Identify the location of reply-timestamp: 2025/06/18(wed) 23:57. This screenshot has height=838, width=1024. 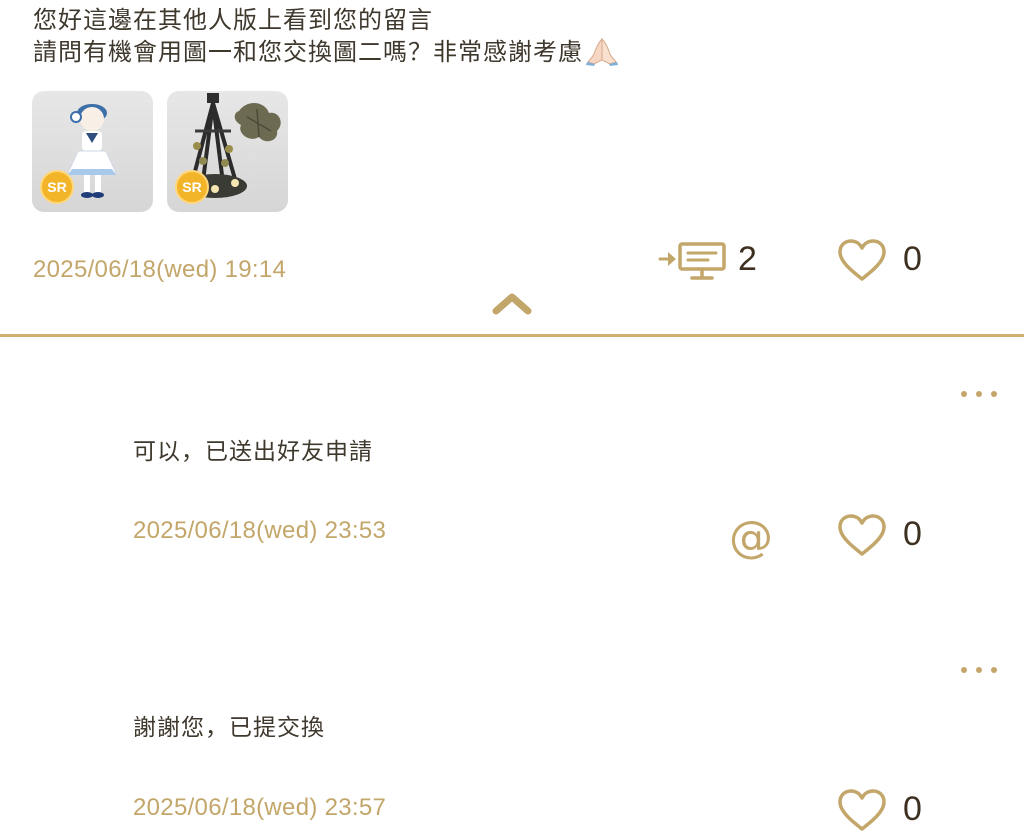
(260, 807).